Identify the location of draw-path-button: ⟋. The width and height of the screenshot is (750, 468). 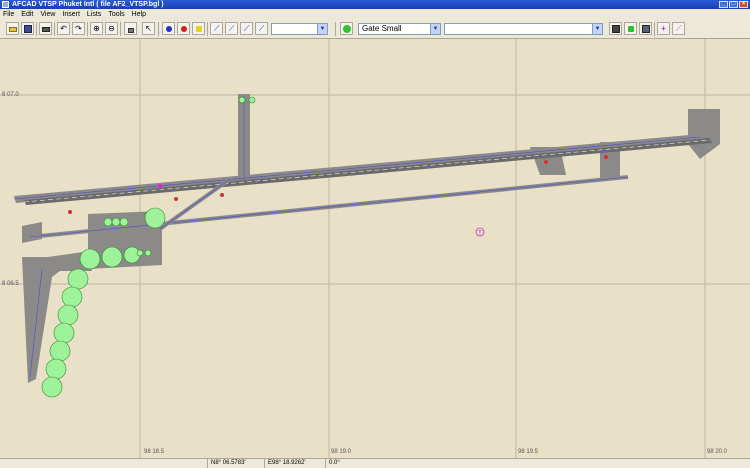
(216, 28).